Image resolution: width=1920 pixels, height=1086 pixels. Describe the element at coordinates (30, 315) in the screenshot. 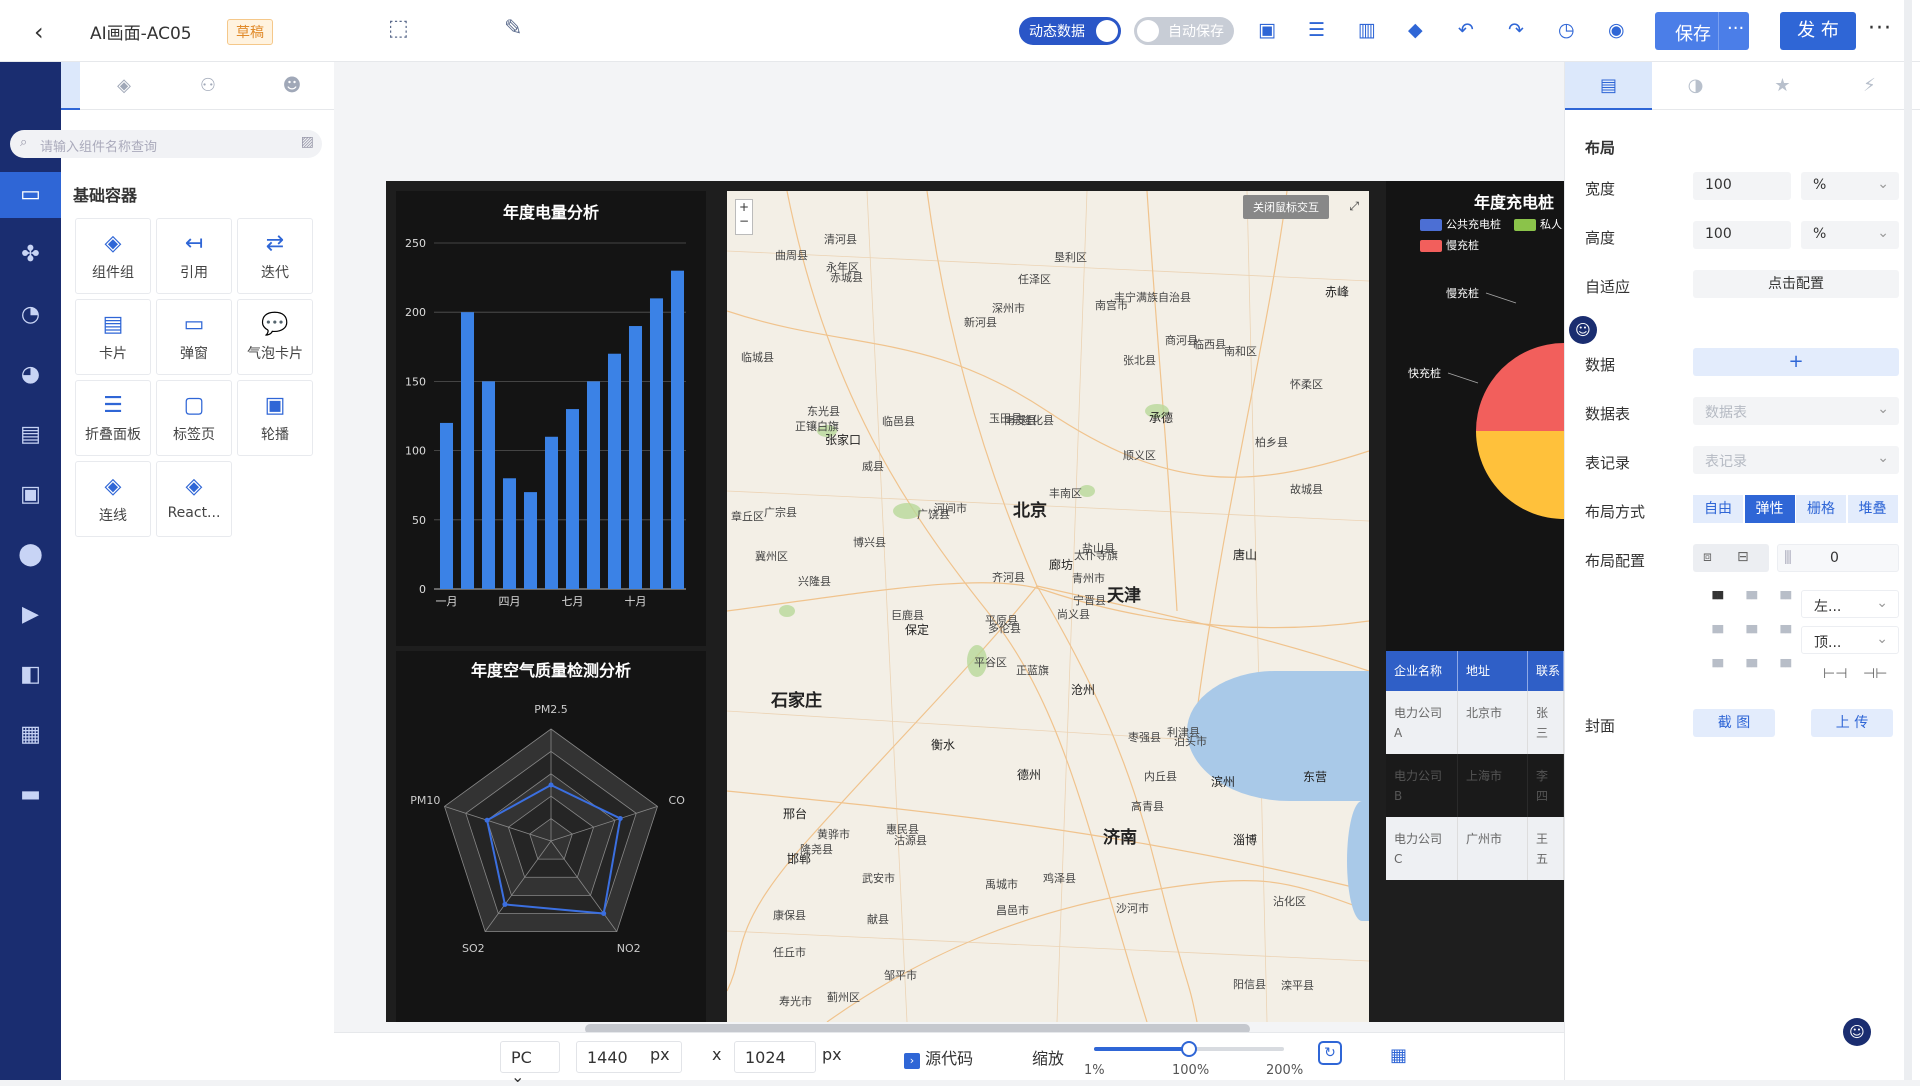

I see `pie-icon: ◔` at that location.